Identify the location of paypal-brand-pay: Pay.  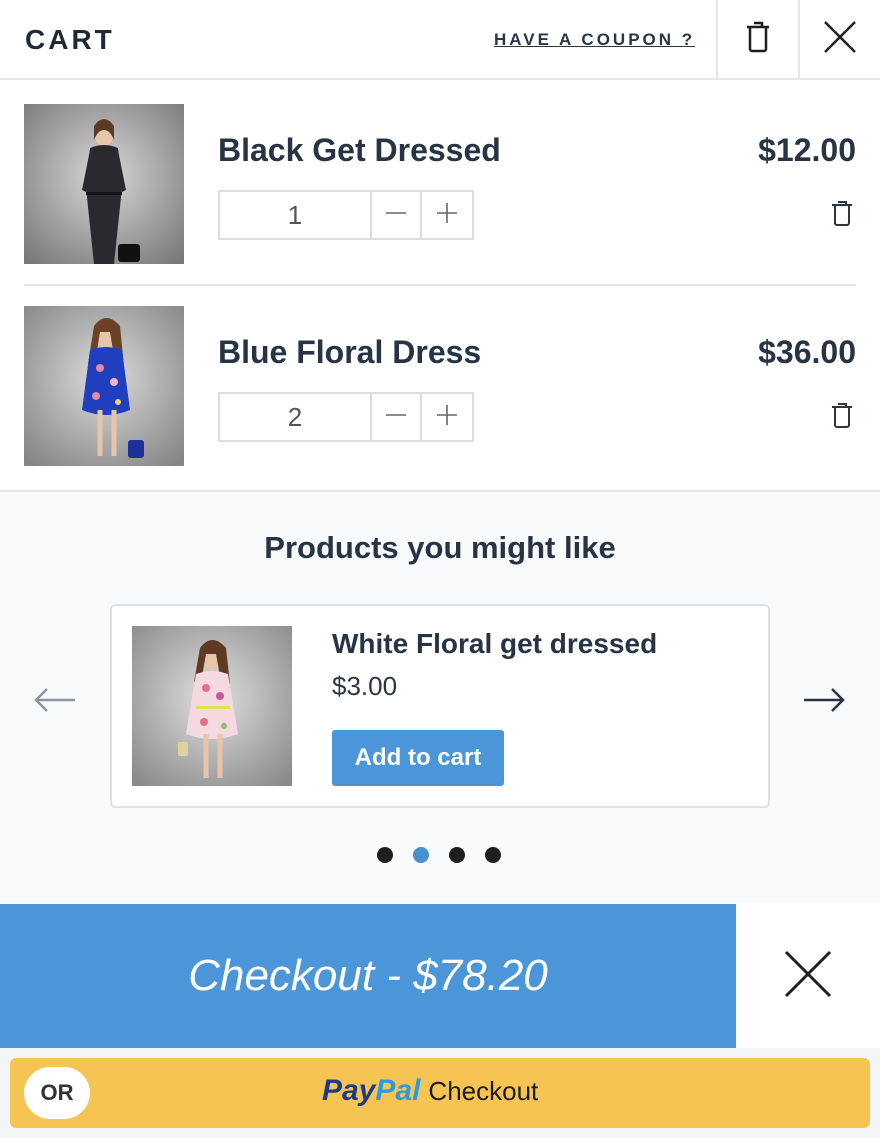
(349, 1090).